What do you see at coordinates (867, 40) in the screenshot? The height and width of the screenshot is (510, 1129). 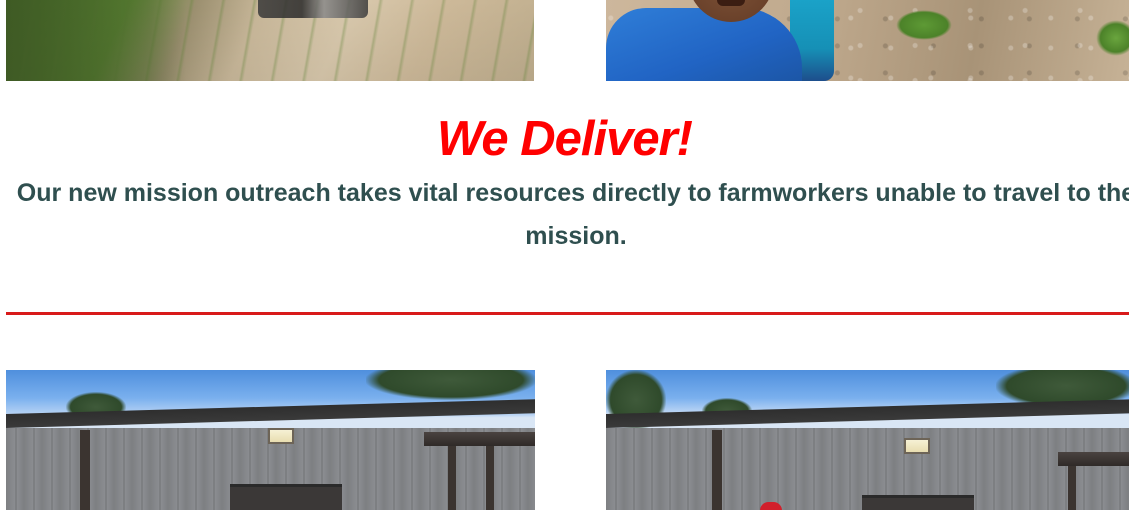 I see `volunteer-selfie-photo` at bounding box center [867, 40].